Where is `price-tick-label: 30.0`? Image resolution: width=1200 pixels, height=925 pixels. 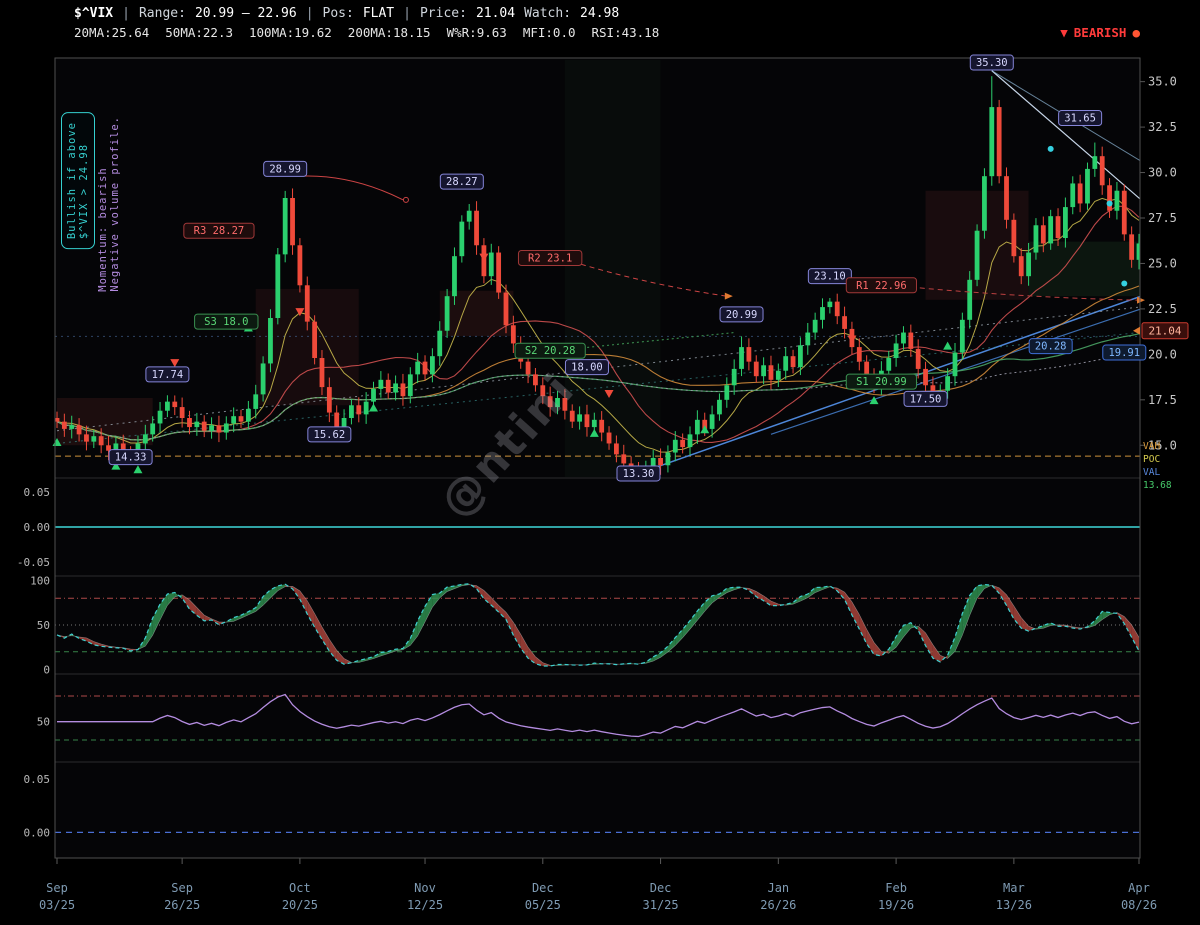 price-tick-label: 30.0 is located at coordinates (1162, 173).